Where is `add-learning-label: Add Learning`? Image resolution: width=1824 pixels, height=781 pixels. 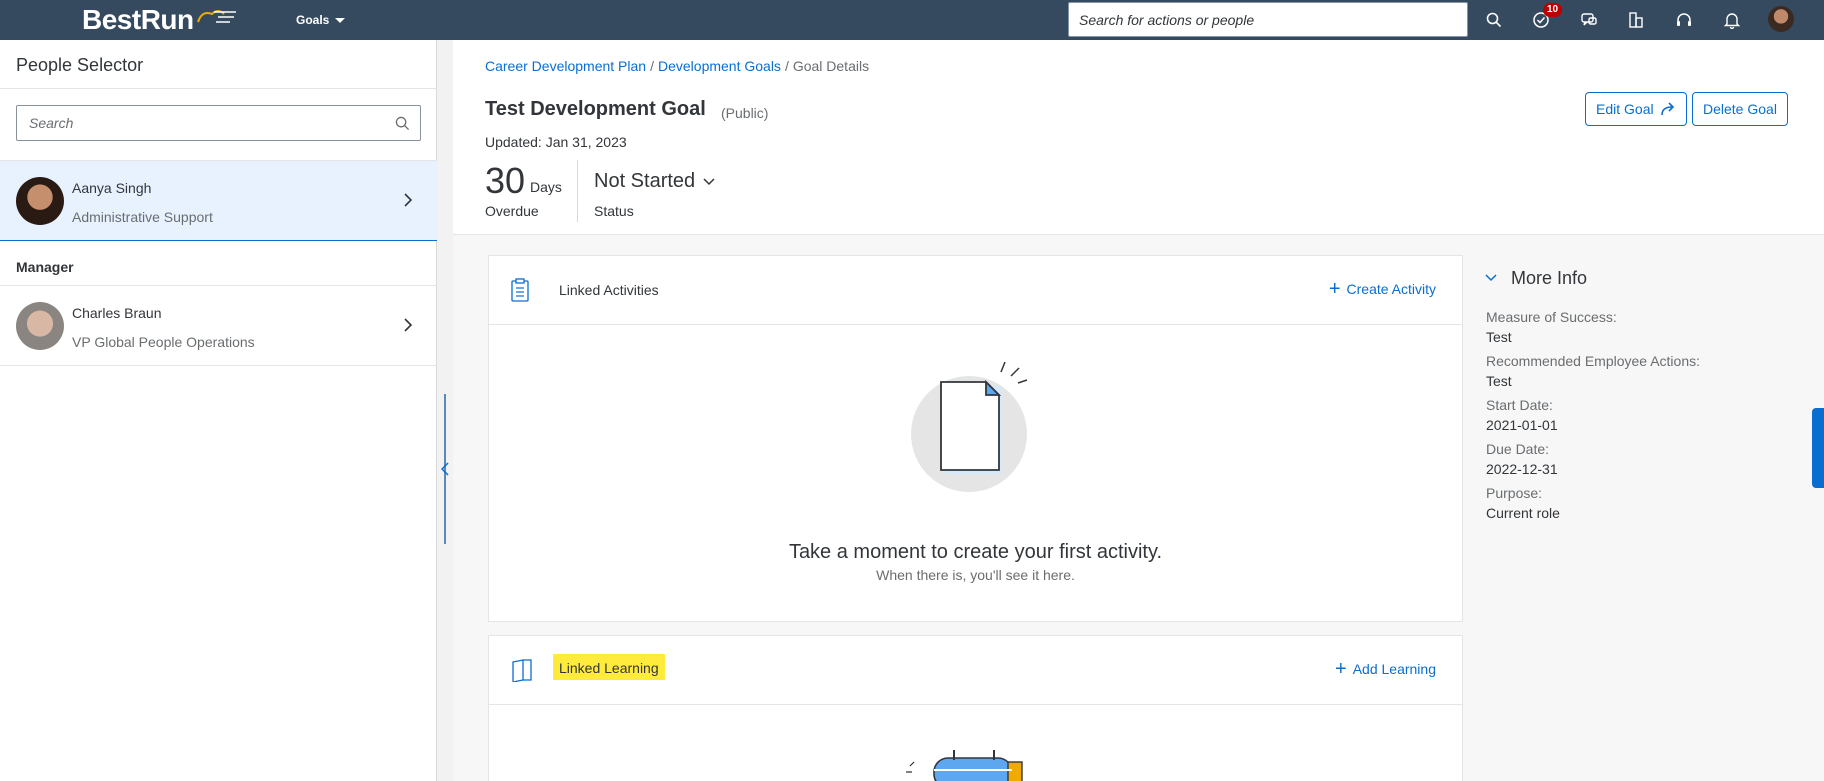 add-learning-label: Add Learning is located at coordinates (1394, 669).